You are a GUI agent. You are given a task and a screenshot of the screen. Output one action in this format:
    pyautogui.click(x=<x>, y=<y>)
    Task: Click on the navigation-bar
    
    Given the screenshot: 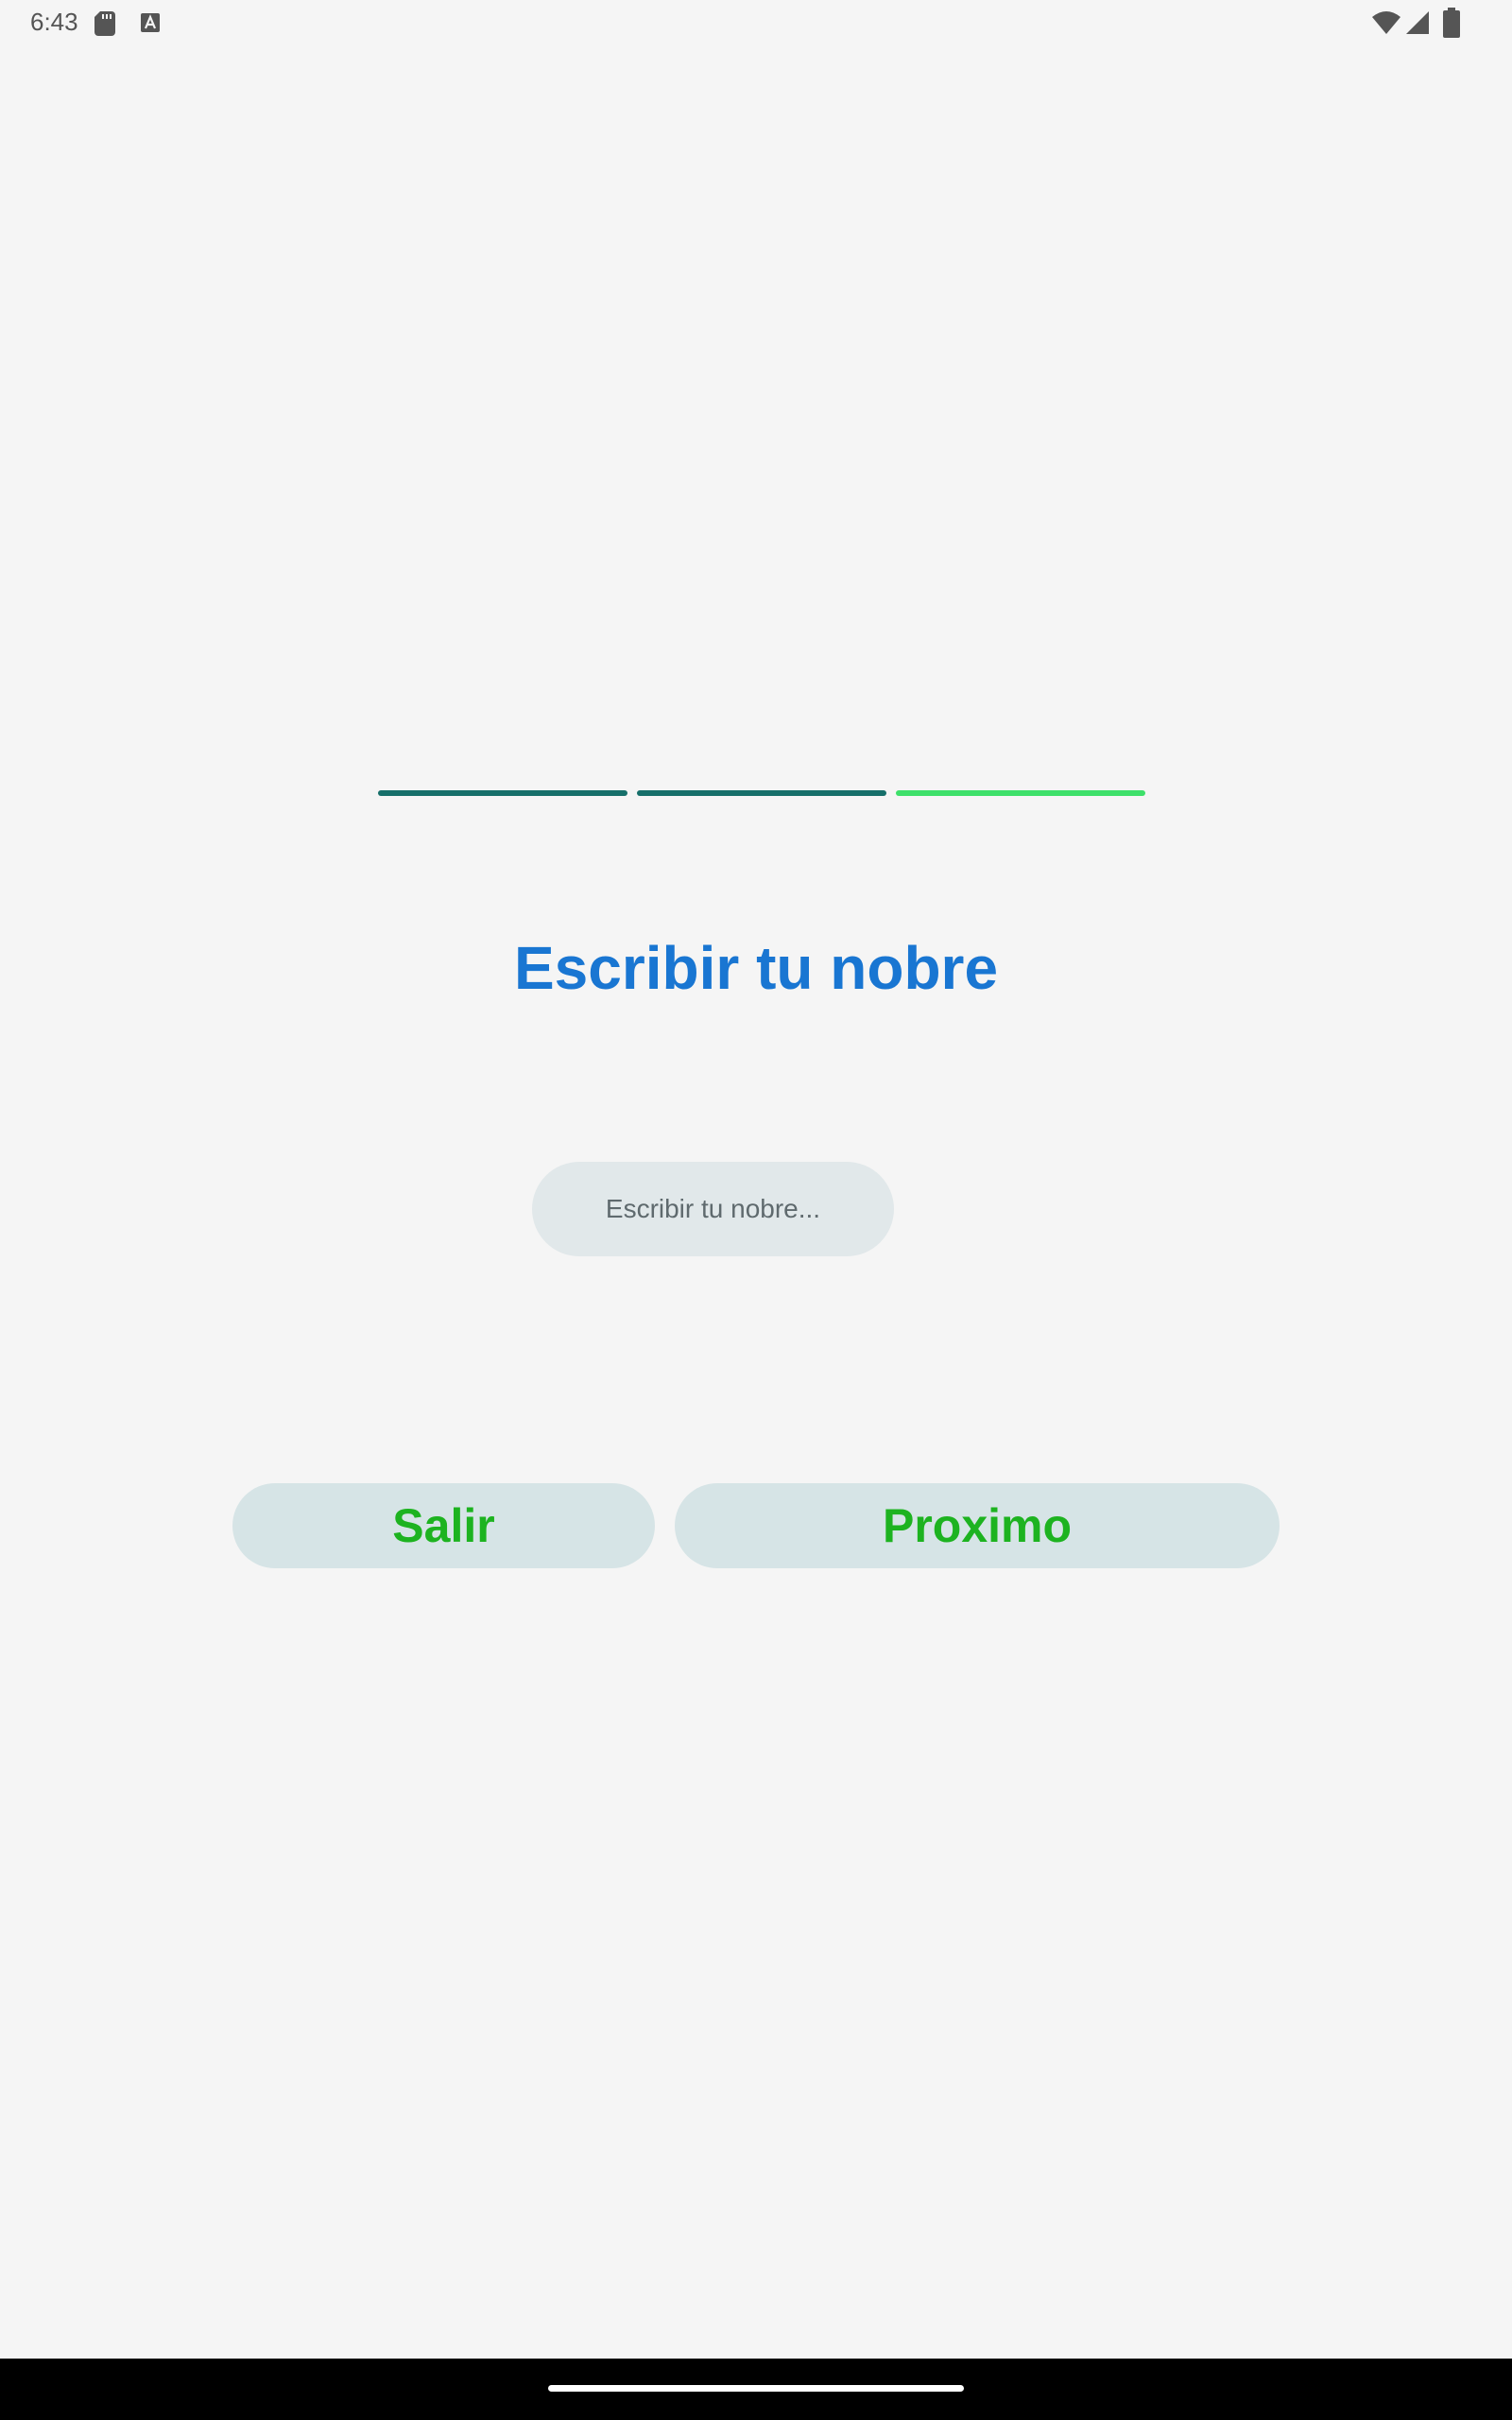 What is the action you would take?
    pyautogui.click(x=756, y=2389)
    